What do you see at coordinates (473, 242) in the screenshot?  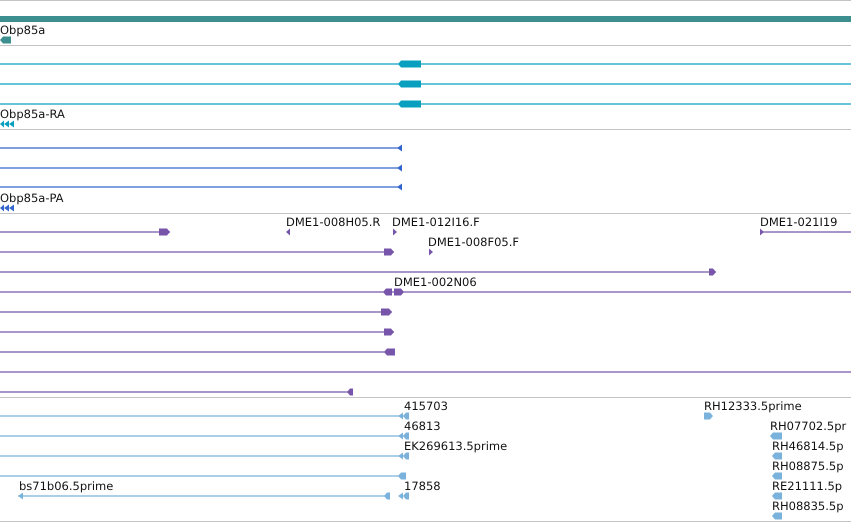 I see `feature-label: DME1-008F05.F` at bounding box center [473, 242].